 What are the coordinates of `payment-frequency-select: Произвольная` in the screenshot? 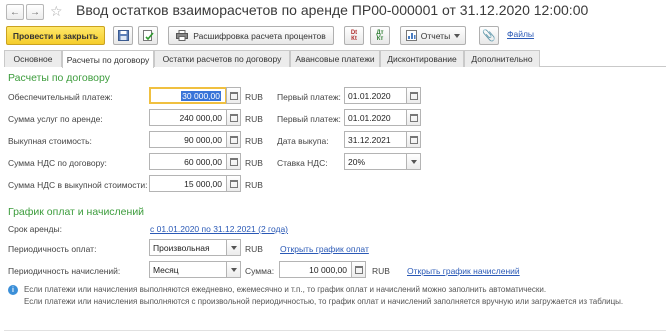 It's located at (188, 247).